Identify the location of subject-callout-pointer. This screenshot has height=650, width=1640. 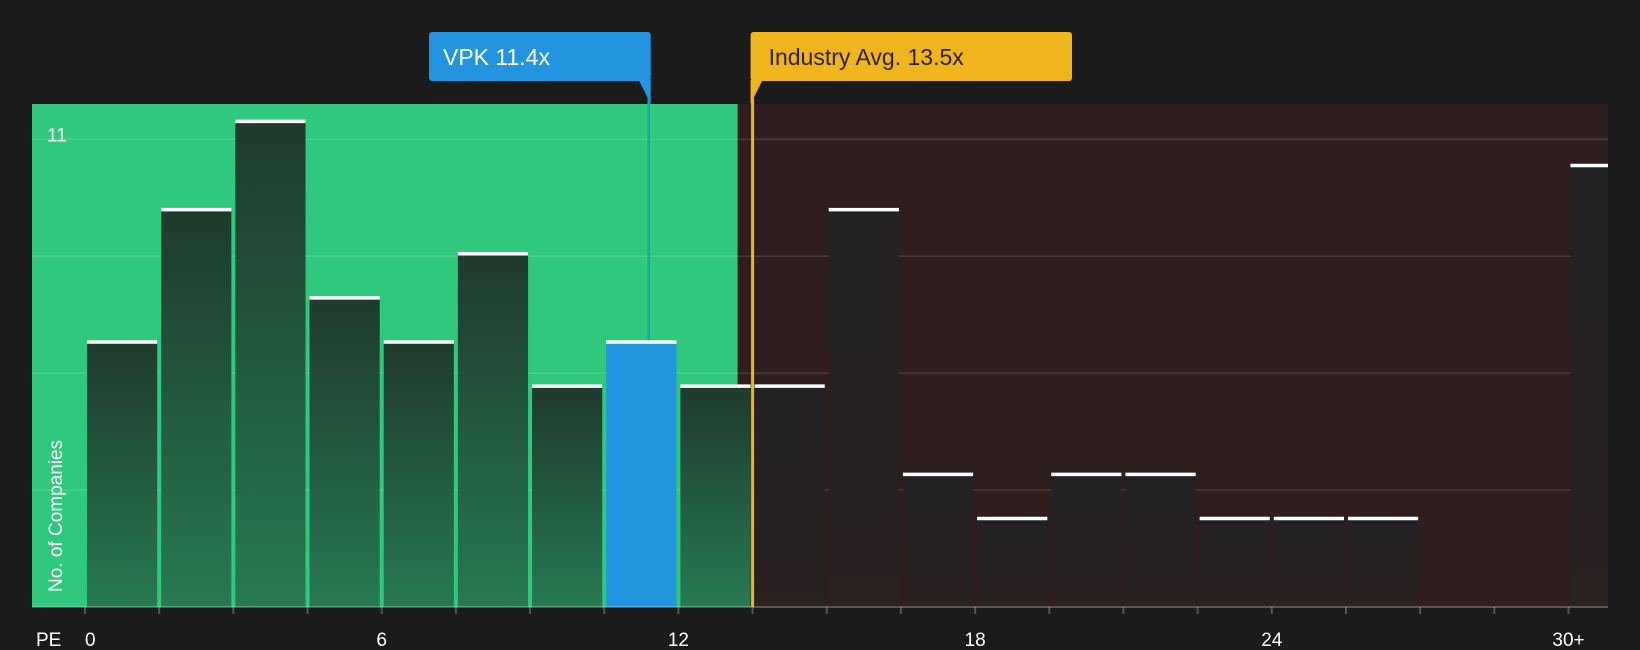
(644, 92).